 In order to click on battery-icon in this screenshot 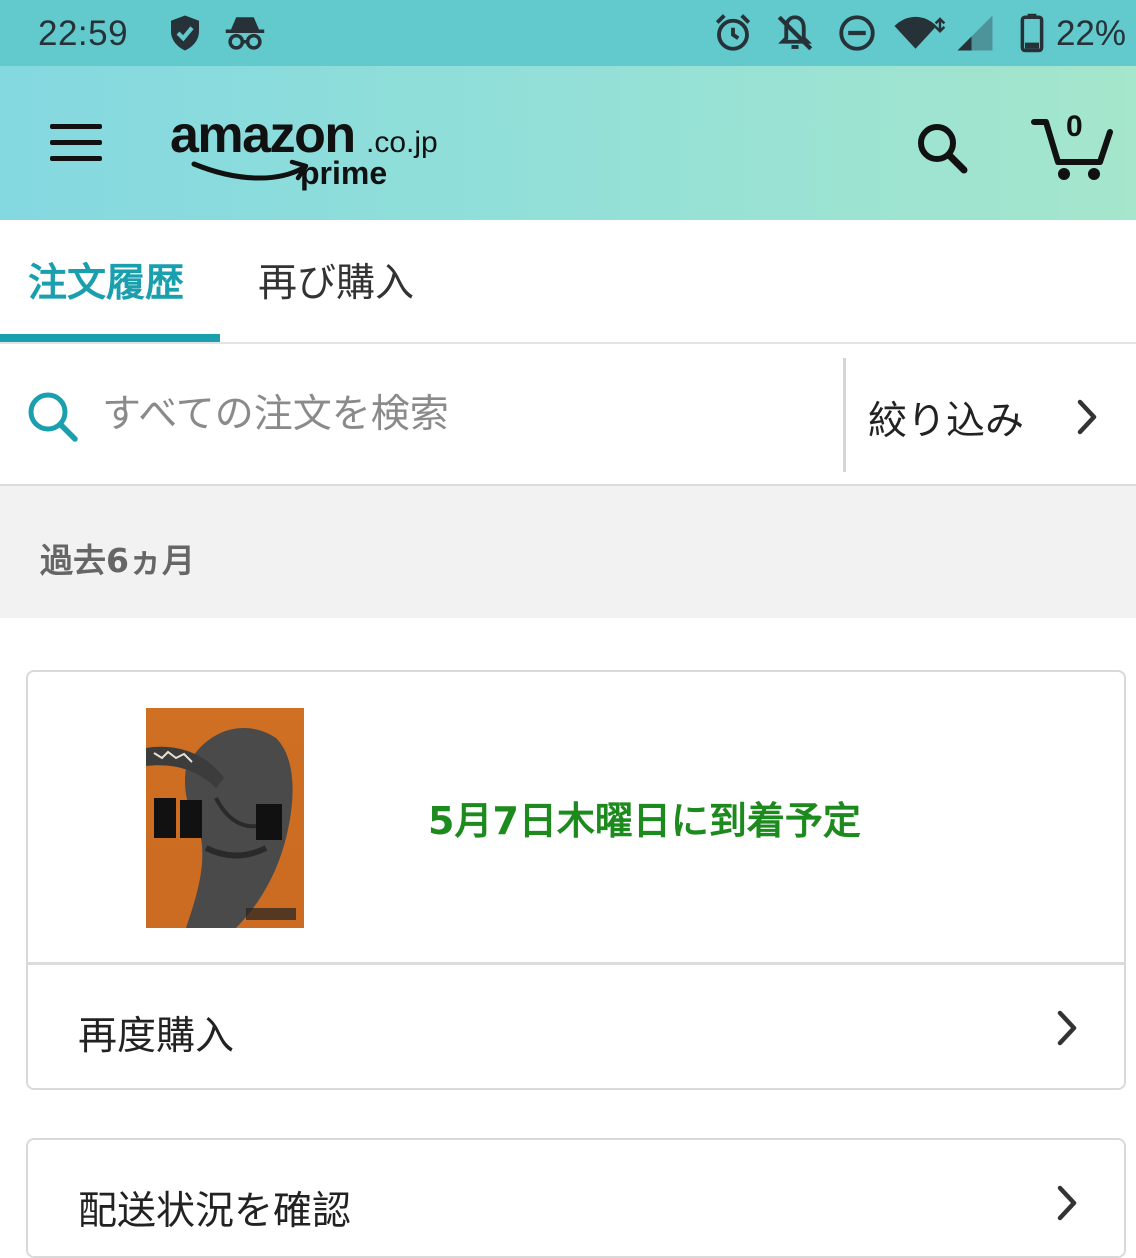, I will do `click(1032, 35)`.